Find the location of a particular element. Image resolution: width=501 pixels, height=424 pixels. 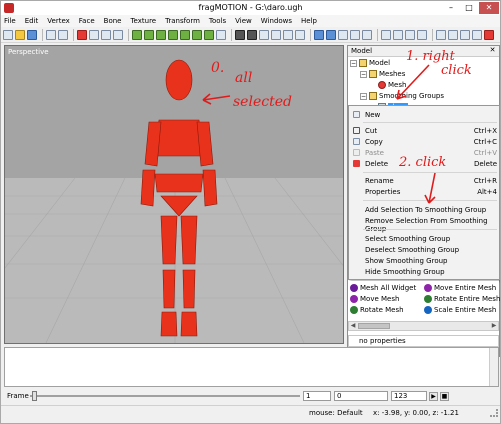

scrollbar-thumb is located at coordinates (374, 326).